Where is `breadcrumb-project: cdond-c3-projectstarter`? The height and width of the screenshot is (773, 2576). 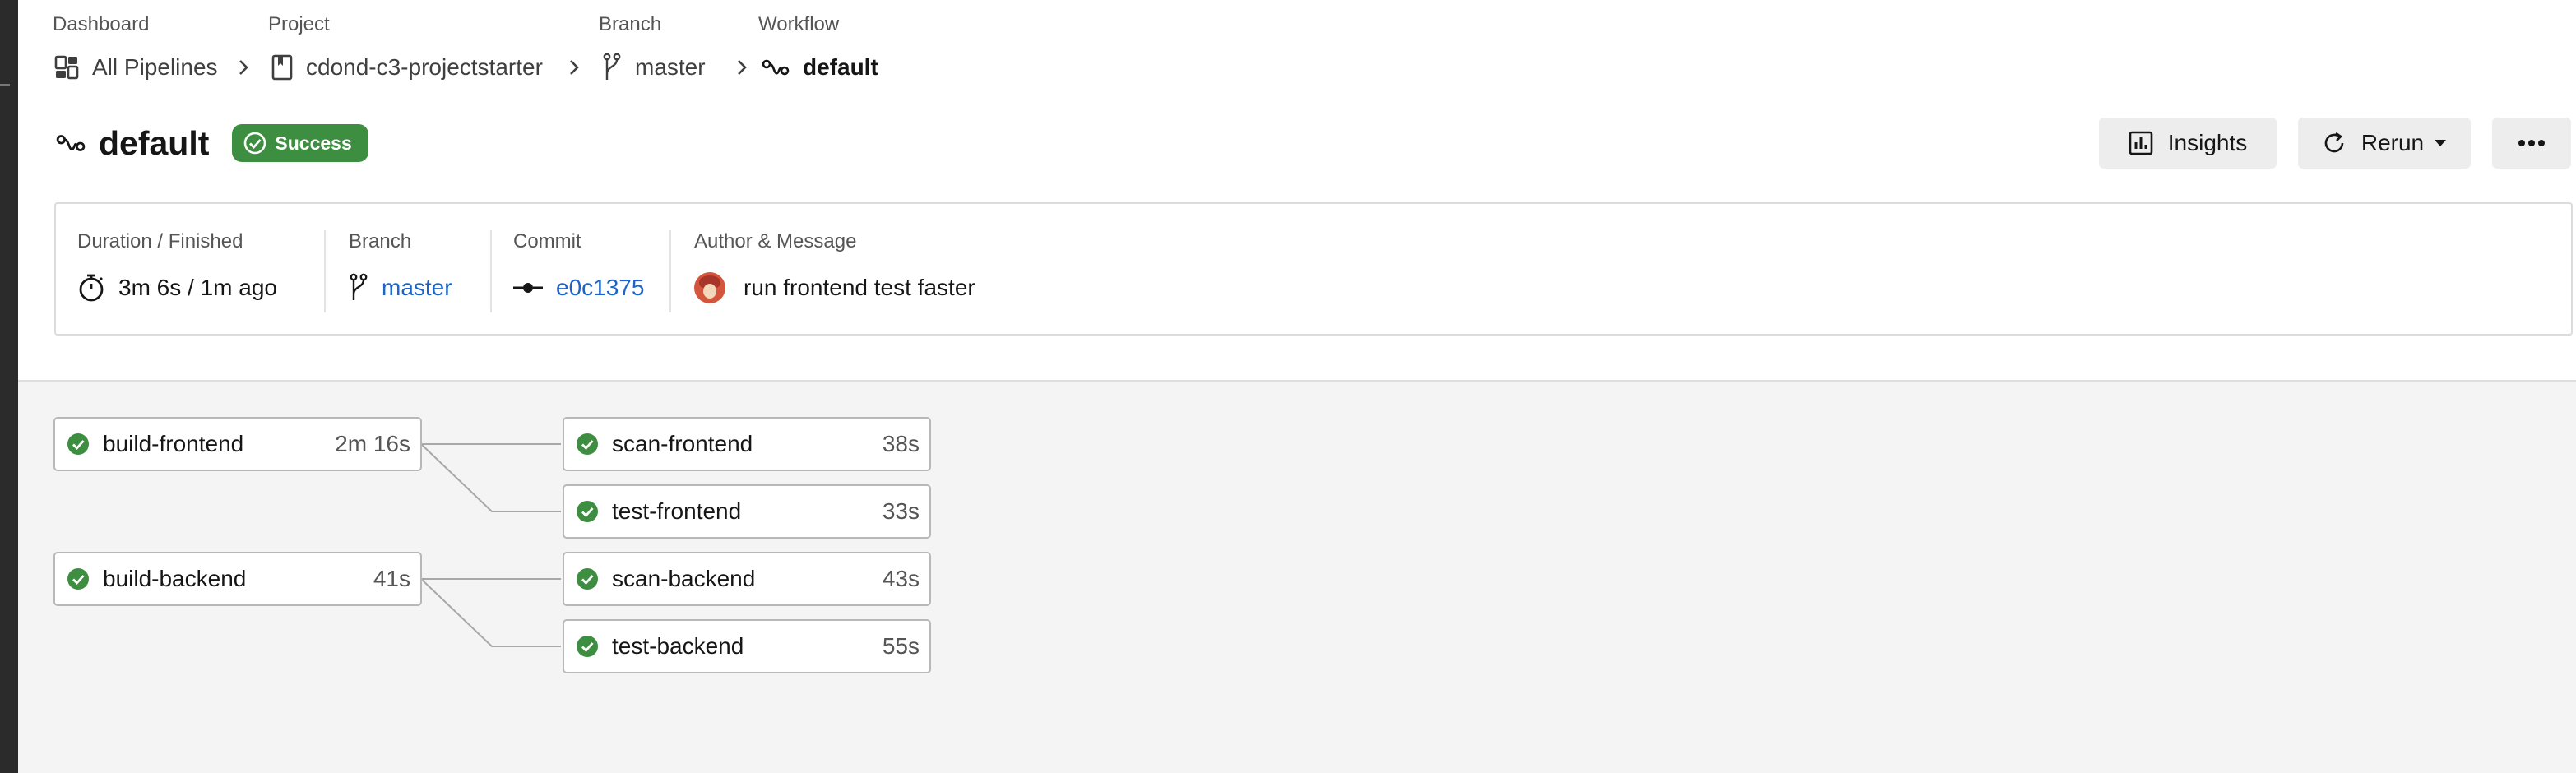 breadcrumb-project: cdond-c3-projectstarter is located at coordinates (407, 67).